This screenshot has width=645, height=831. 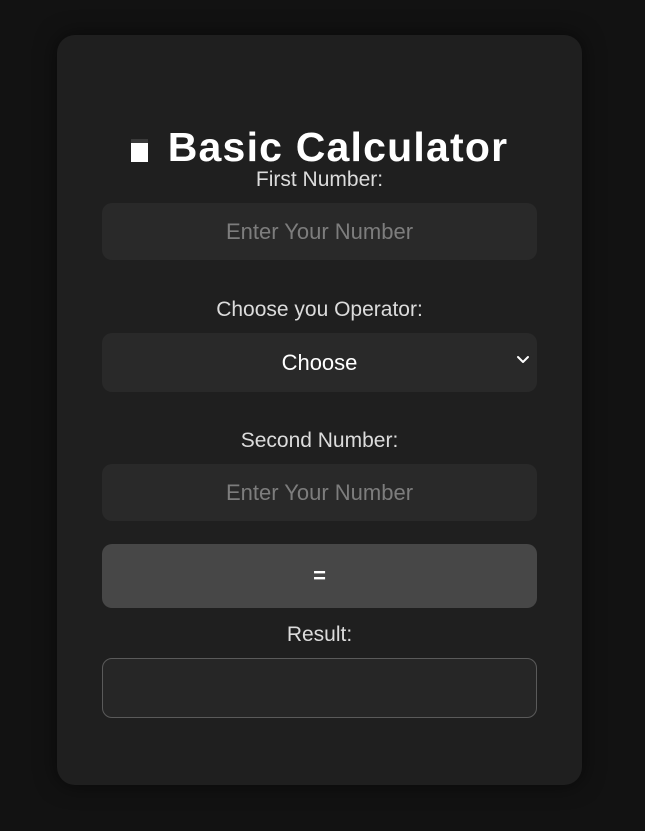 What do you see at coordinates (319, 440) in the screenshot?
I see `second-number-label: Second Number:` at bounding box center [319, 440].